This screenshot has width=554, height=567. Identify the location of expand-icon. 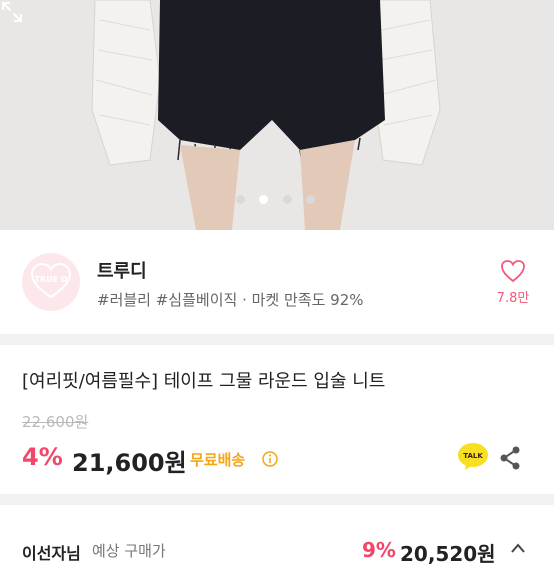
(12, 12).